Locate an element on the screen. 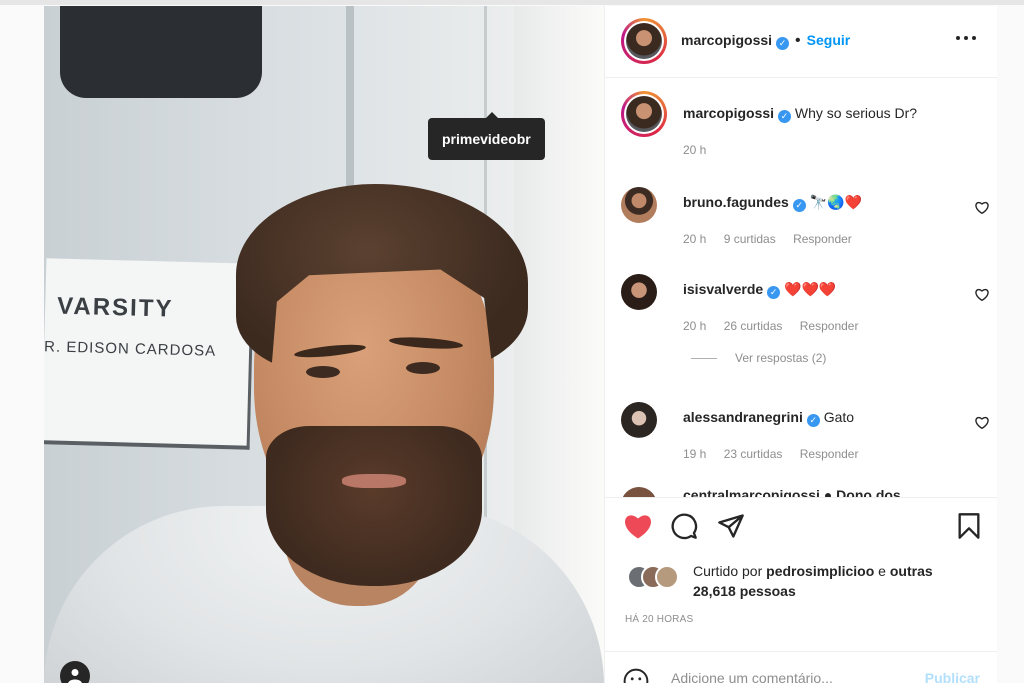  more-options-icon is located at coordinates (967, 39).